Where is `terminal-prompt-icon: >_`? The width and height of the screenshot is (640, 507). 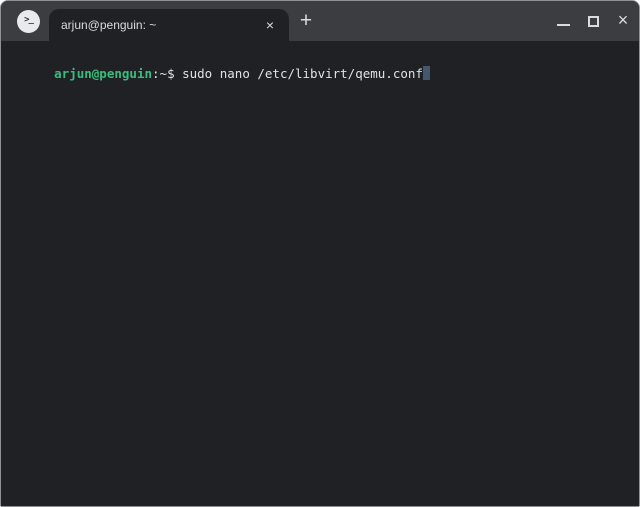 terminal-prompt-icon: >_ is located at coordinates (29, 20).